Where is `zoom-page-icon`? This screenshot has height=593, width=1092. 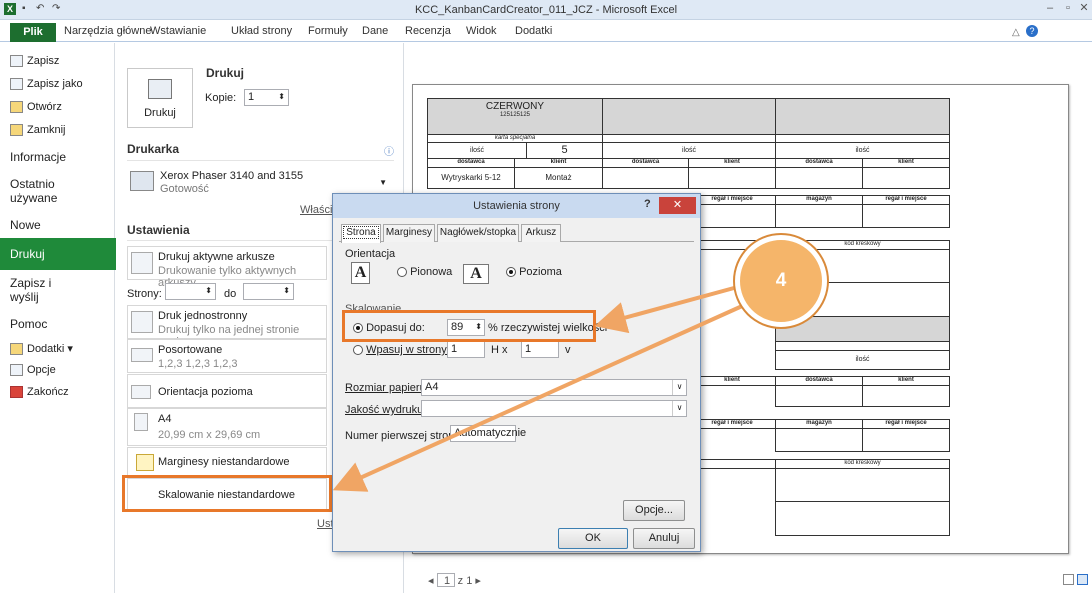
zoom-page-icon is located at coordinates (1082, 579).